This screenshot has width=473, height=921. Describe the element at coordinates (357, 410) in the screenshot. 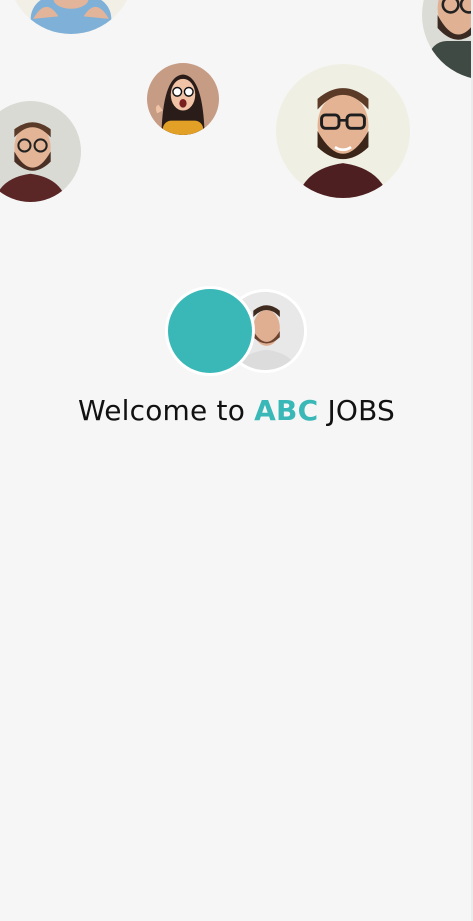

I see `welcome-suffix: JOBS` at that location.